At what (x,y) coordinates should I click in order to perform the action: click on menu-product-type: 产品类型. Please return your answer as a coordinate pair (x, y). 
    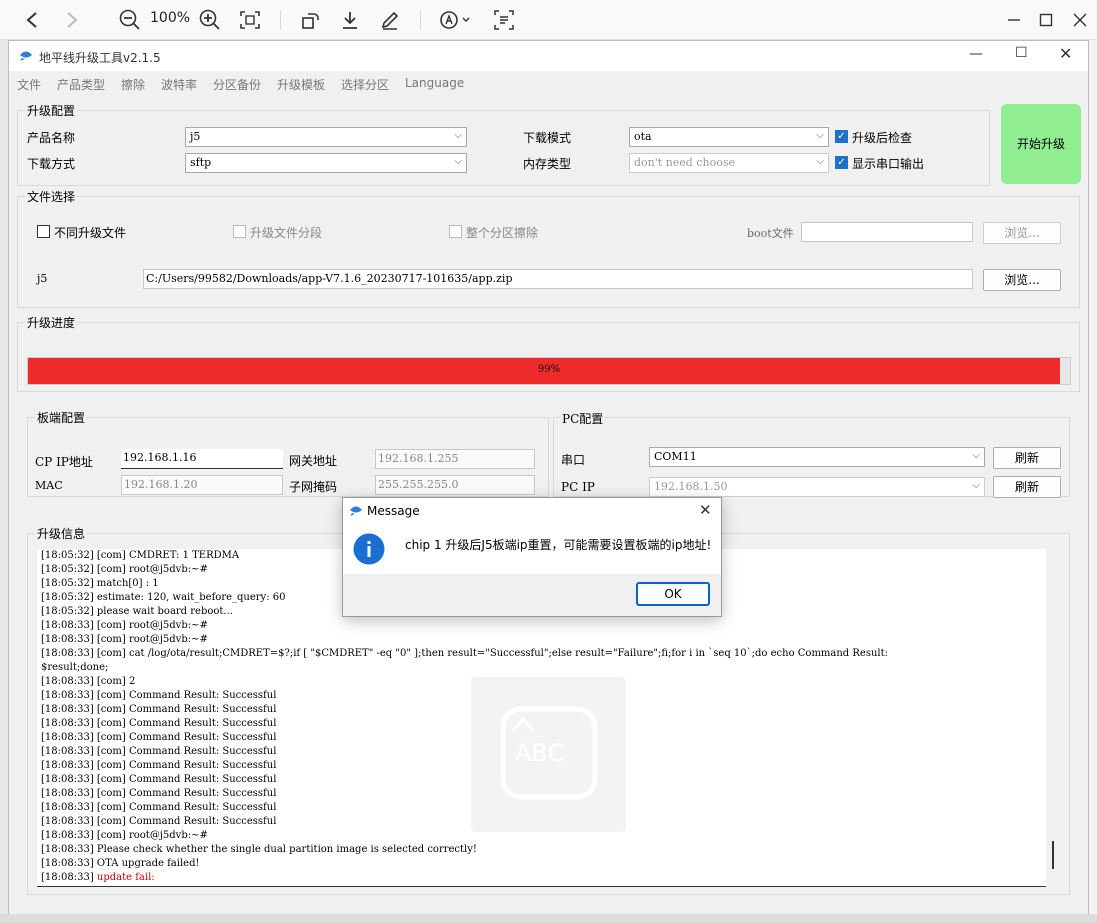
    Looking at the image, I should click on (81, 84).